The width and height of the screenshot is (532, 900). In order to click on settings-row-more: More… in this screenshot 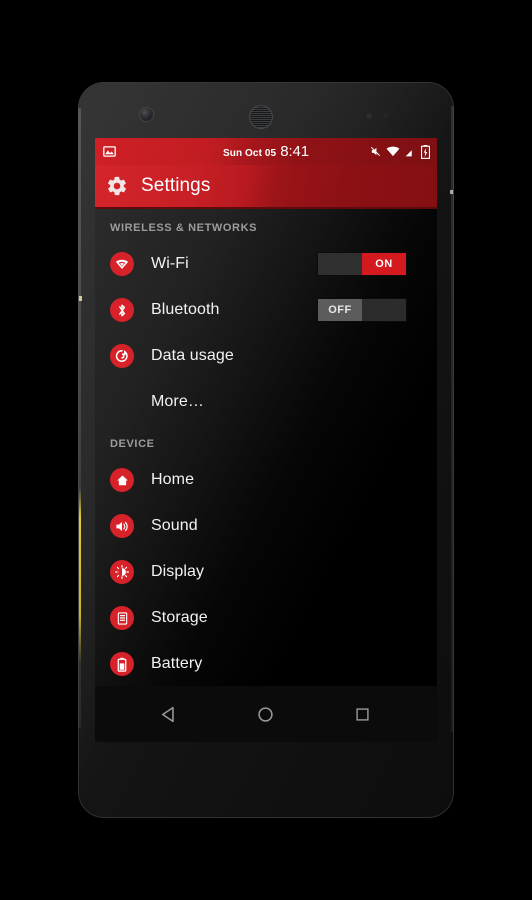, I will do `click(266, 402)`.